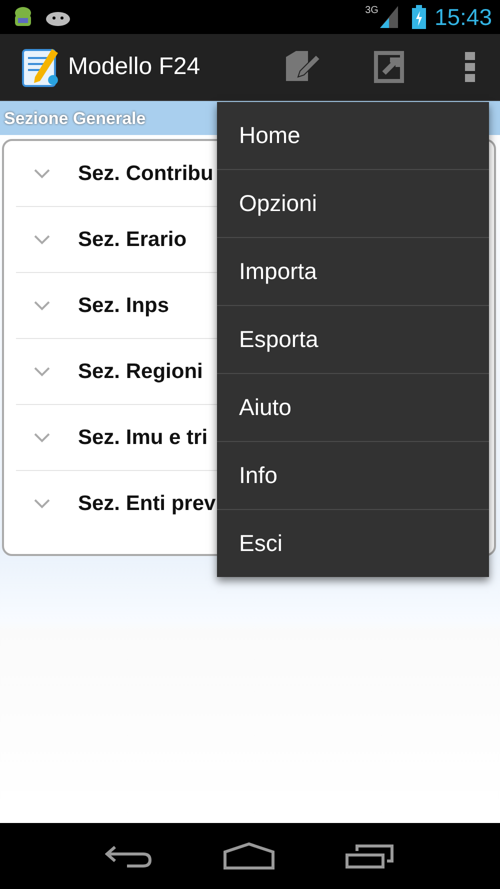 The image size is (500, 889). I want to click on app-title: Modello F24, so click(134, 67).